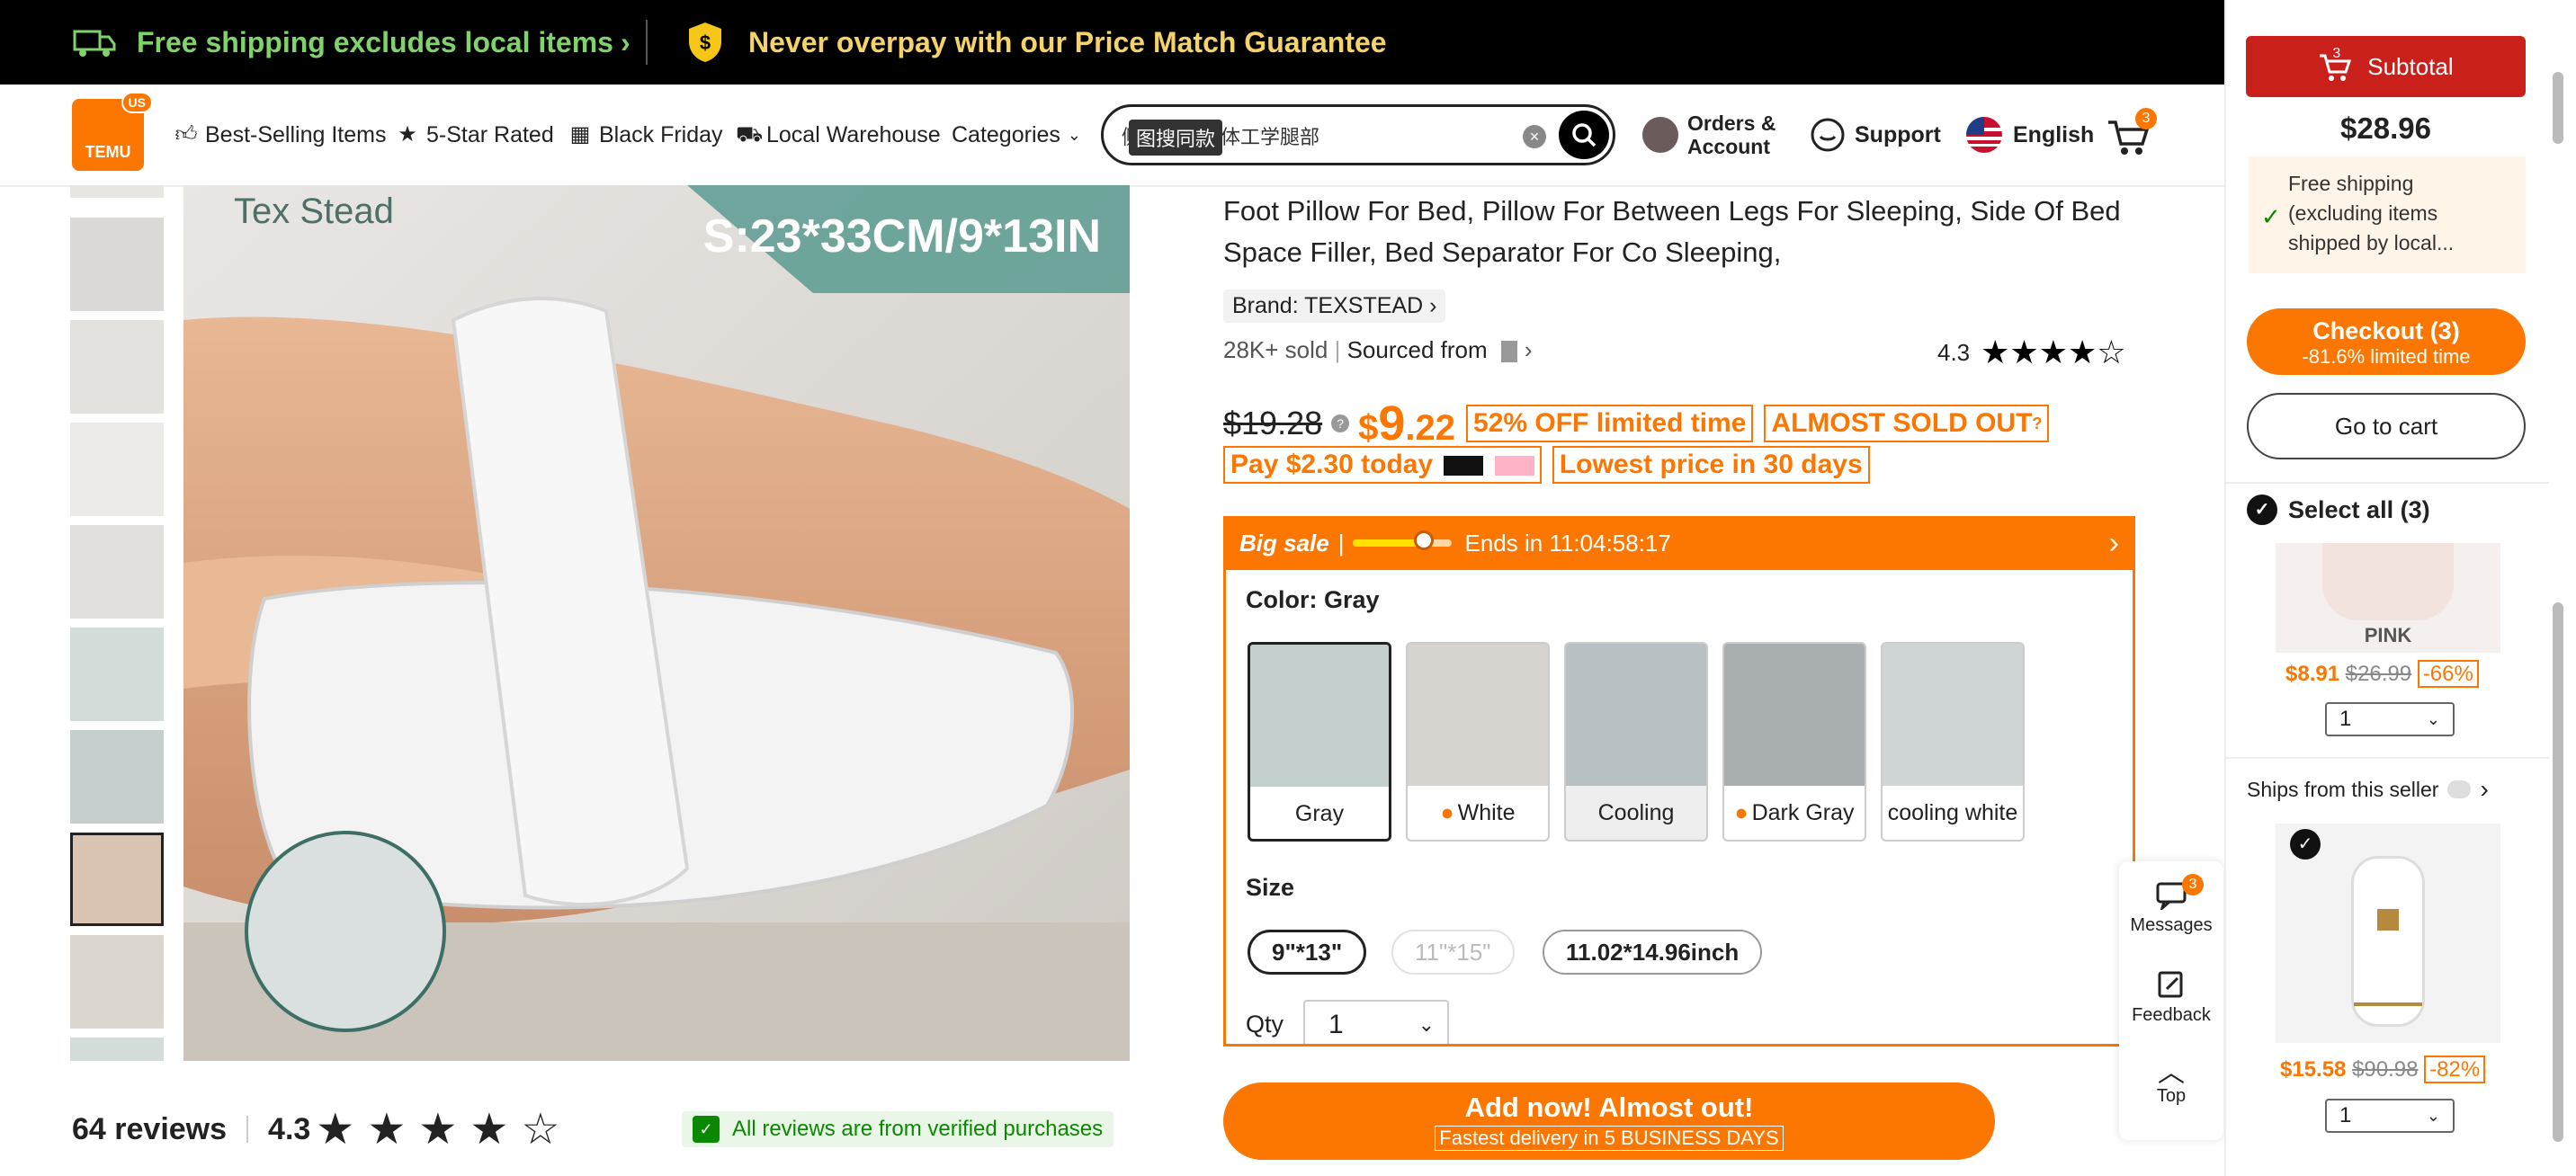  Describe the element at coordinates (1478, 742) in the screenshot. I see `color-option-white: ● White` at that location.